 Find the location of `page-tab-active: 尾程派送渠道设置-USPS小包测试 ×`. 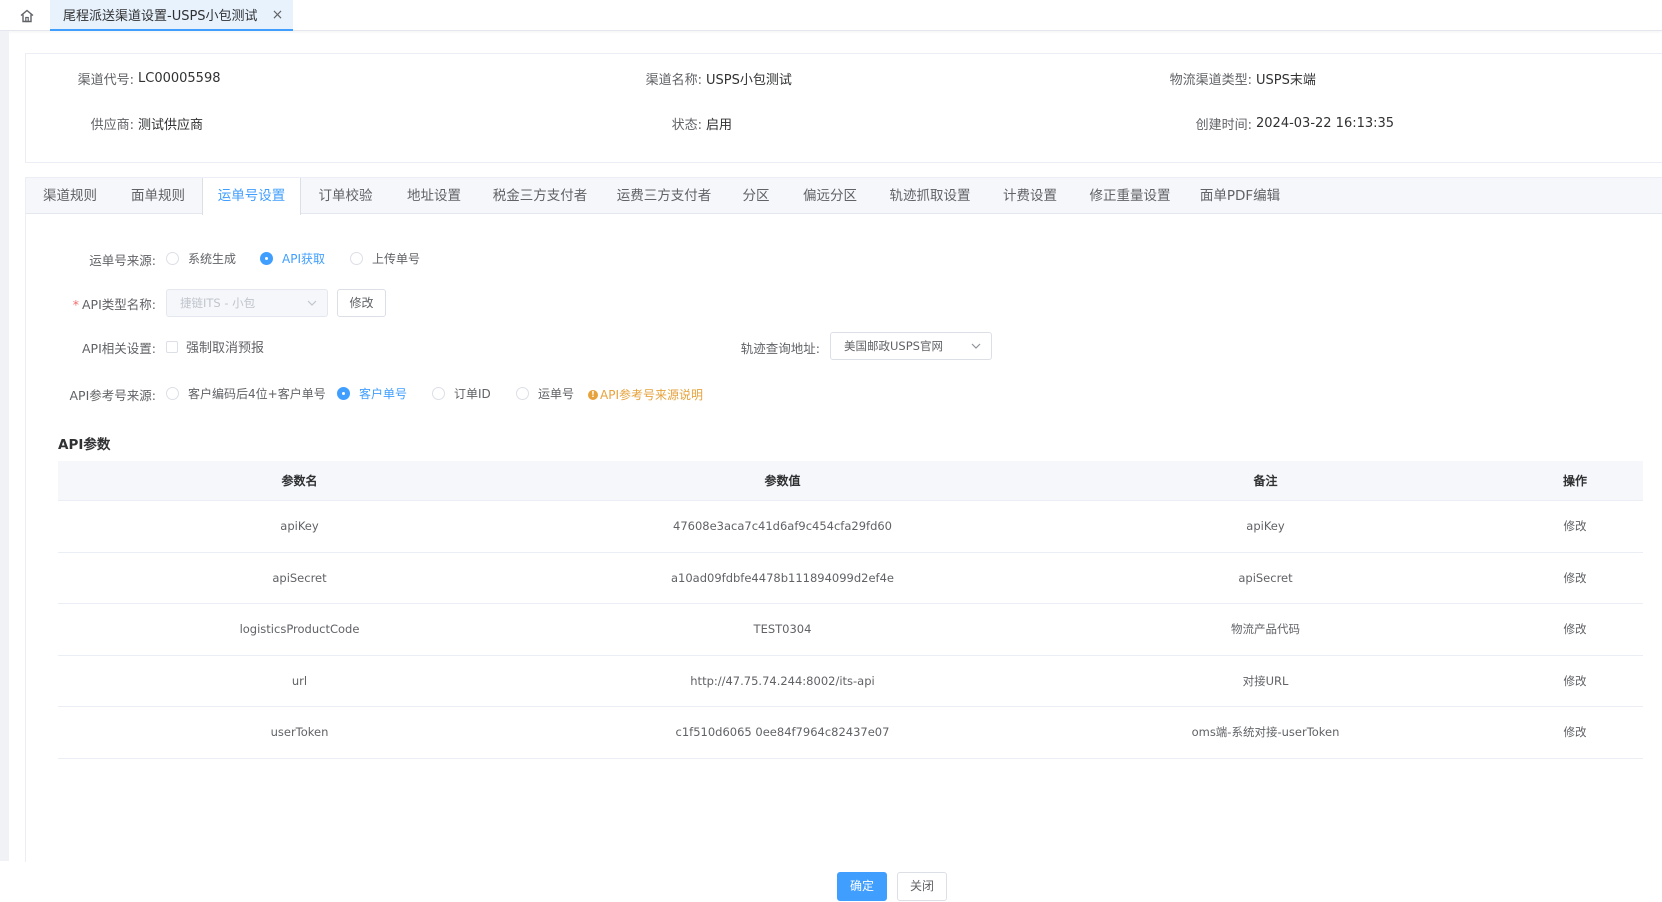

page-tab-active: 尾程派送渠道设置-USPS小包测试 × is located at coordinates (171, 15).